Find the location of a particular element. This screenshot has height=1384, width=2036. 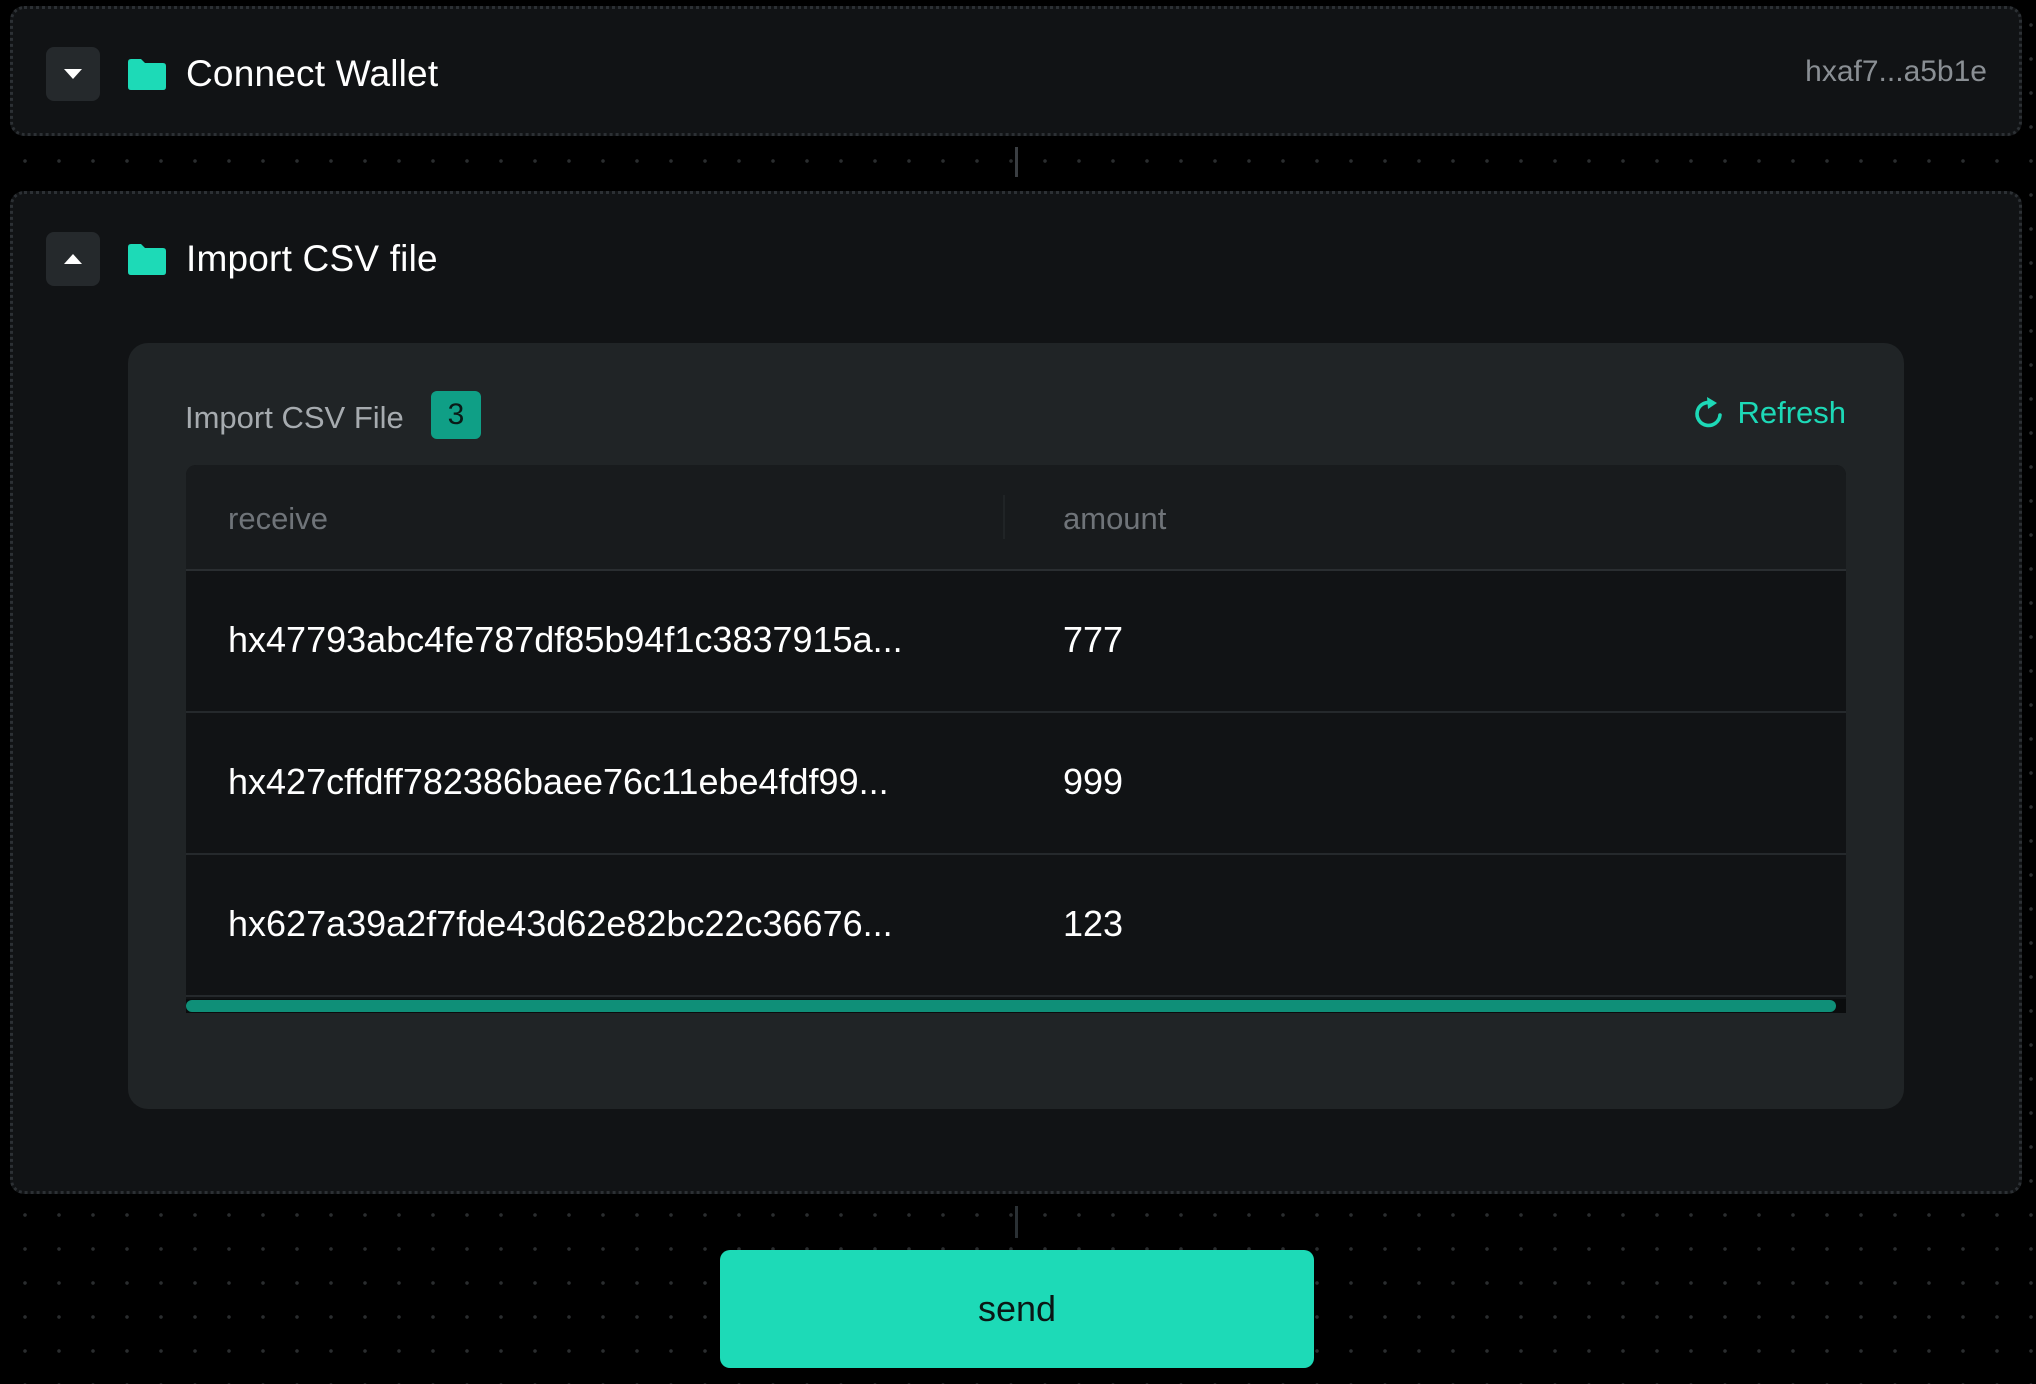

column-header-amount: amount is located at coordinates (1115, 518).